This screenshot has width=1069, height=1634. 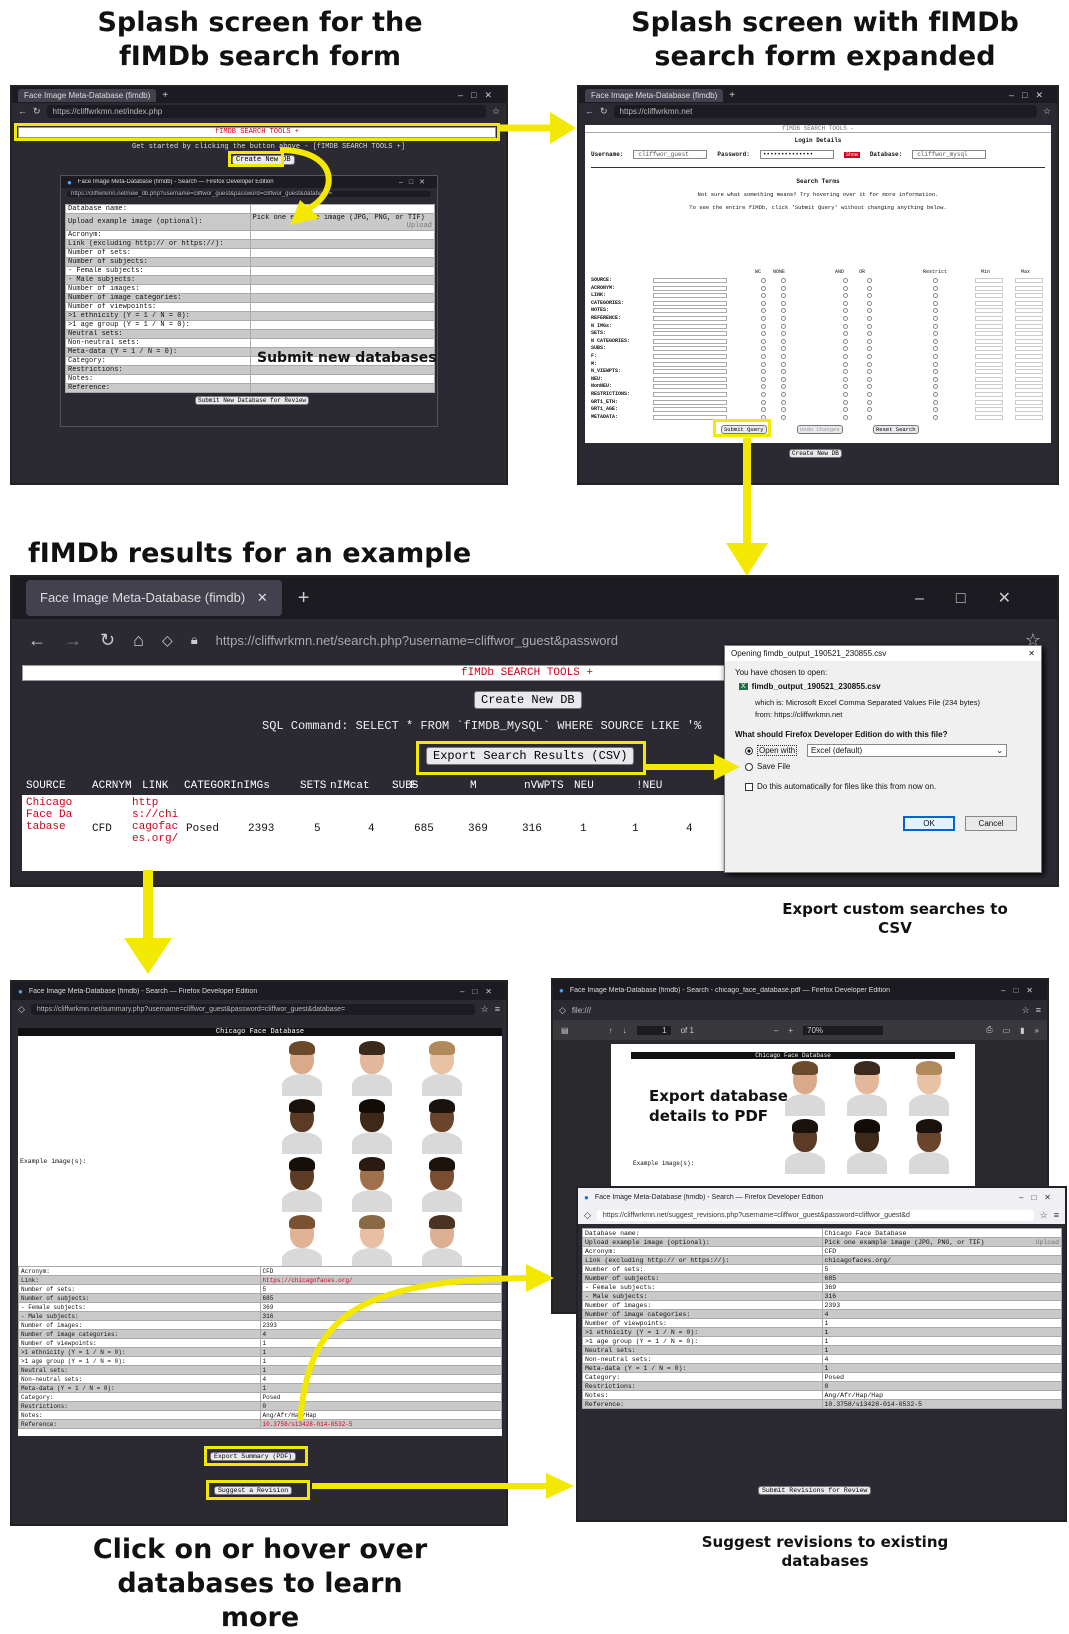 What do you see at coordinates (52, 815) in the screenshot?
I see `result-source-link: Chicago Face Database` at bounding box center [52, 815].